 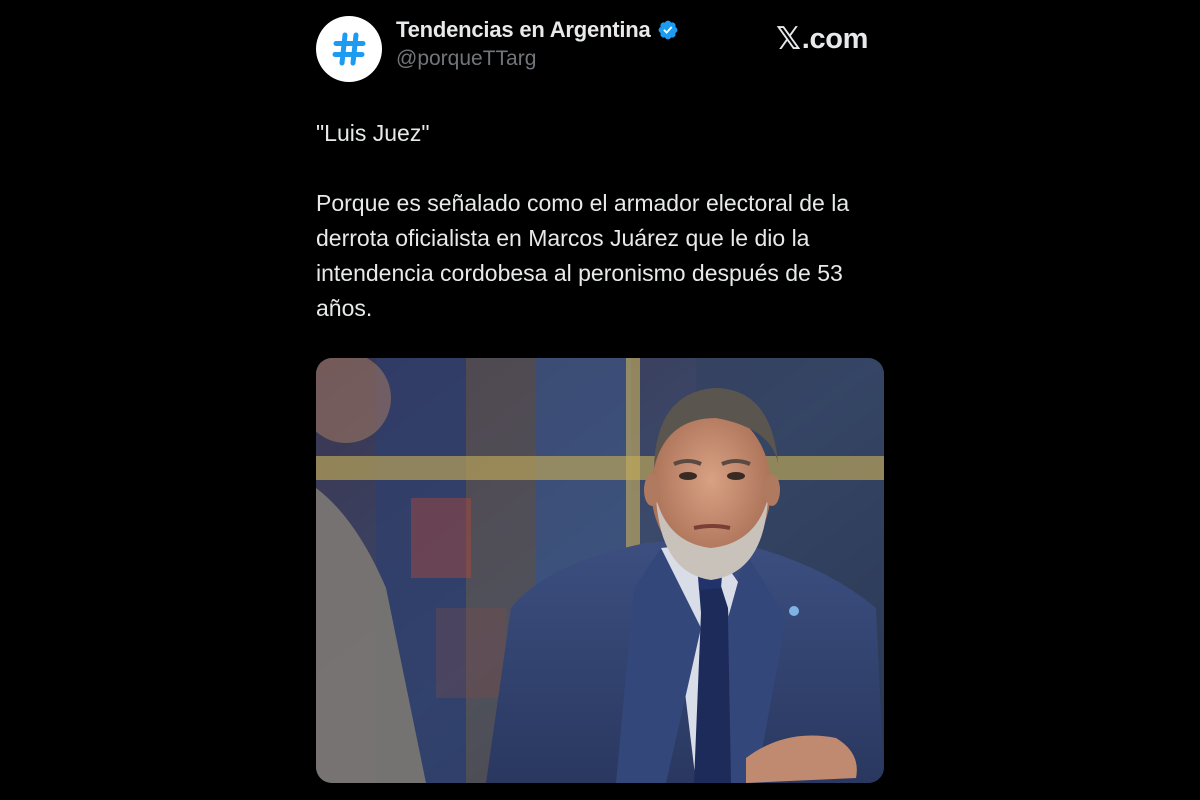 I want to click on avatar, so click(x=349, y=49).